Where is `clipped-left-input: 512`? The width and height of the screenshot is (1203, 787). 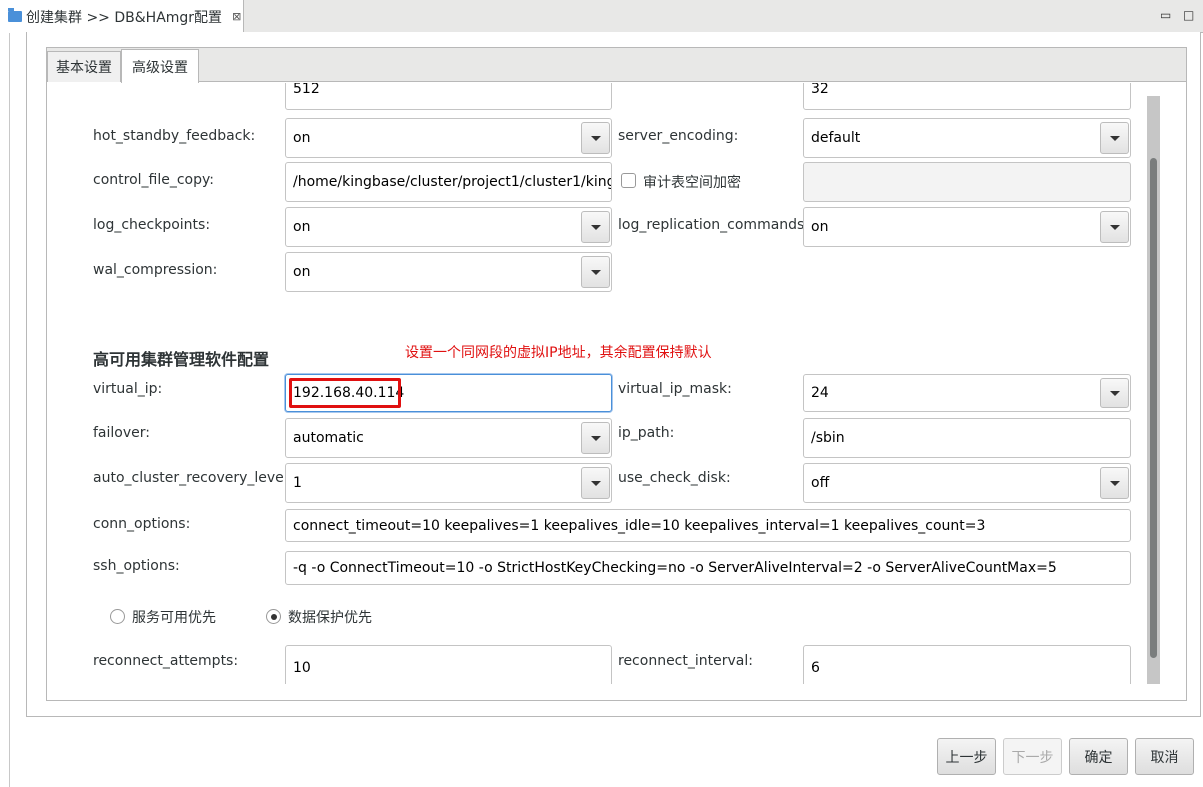 clipped-left-input: 512 is located at coordinates (448, 96).